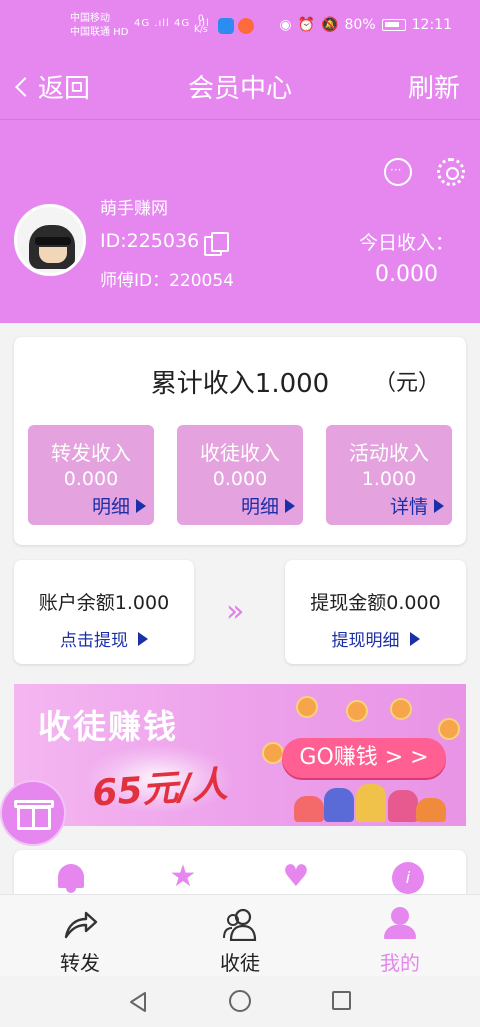  What do you see at coordinates (360, 25) in the screenshot?
I see `battery-percent: 80%` at bounding box center [360, 25].